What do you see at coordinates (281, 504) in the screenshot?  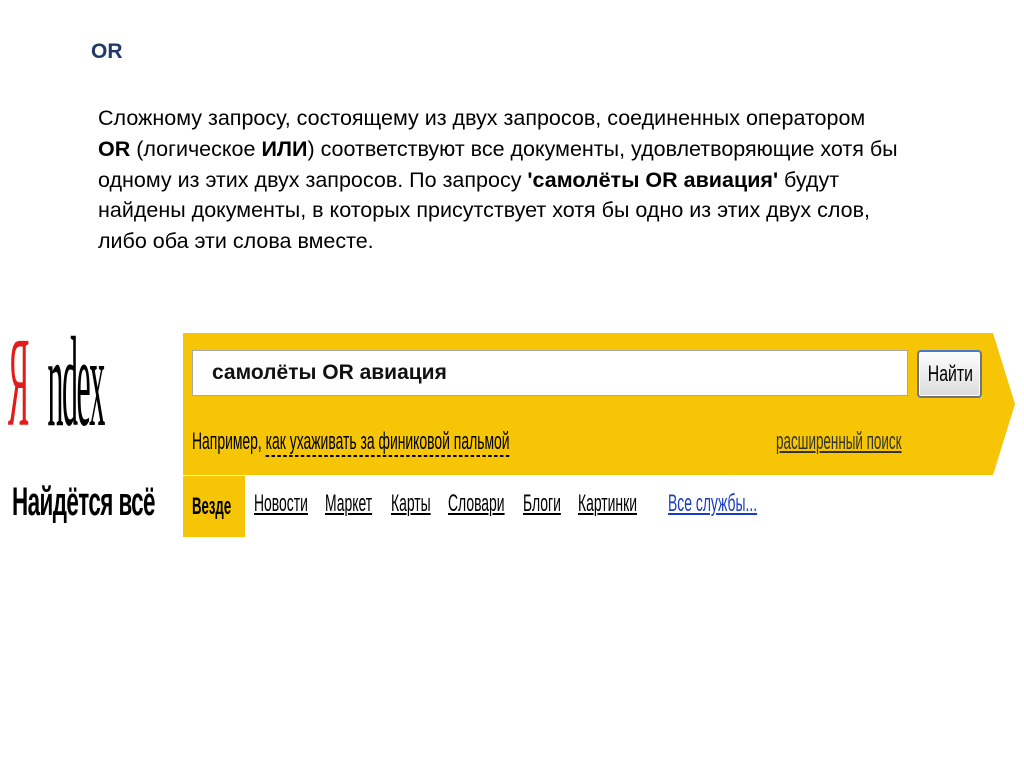 I see `tab-news: Новости` at bounding box center [281, 504].